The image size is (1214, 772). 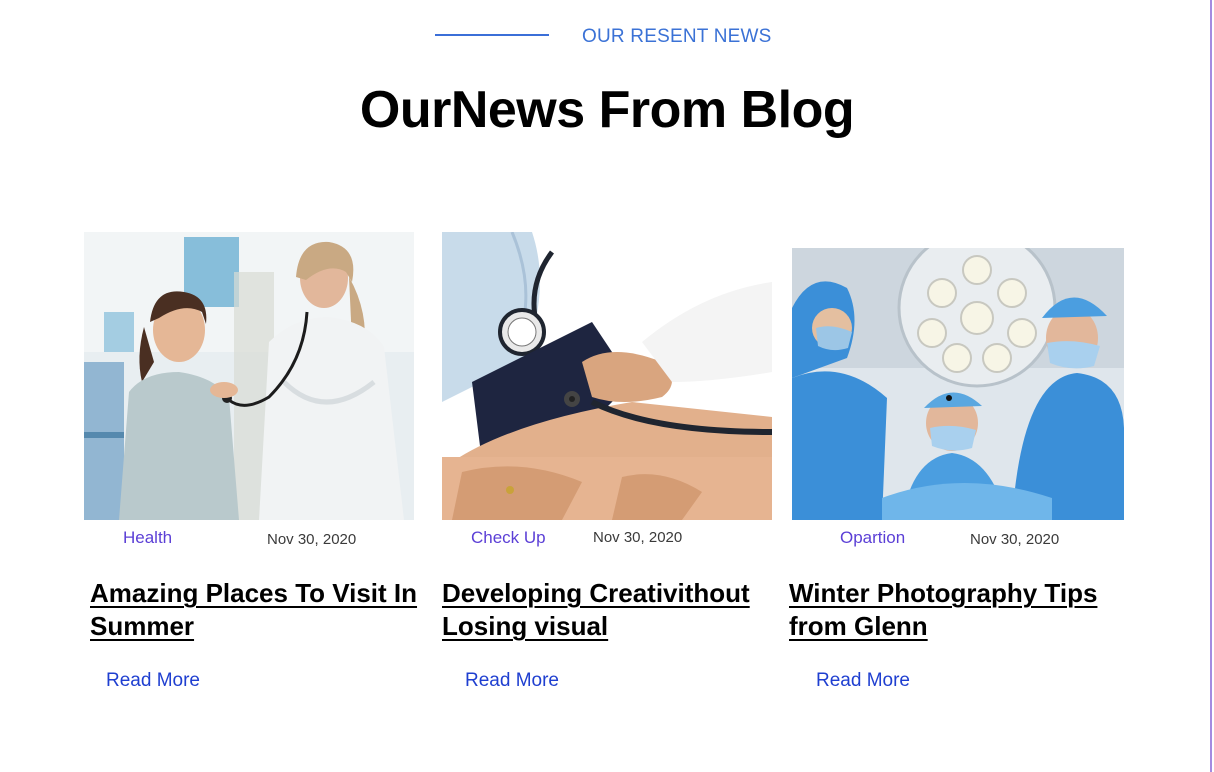 I want to click on post-title: Amazing Places To Visit In Summer, so click(x=255, y=610).